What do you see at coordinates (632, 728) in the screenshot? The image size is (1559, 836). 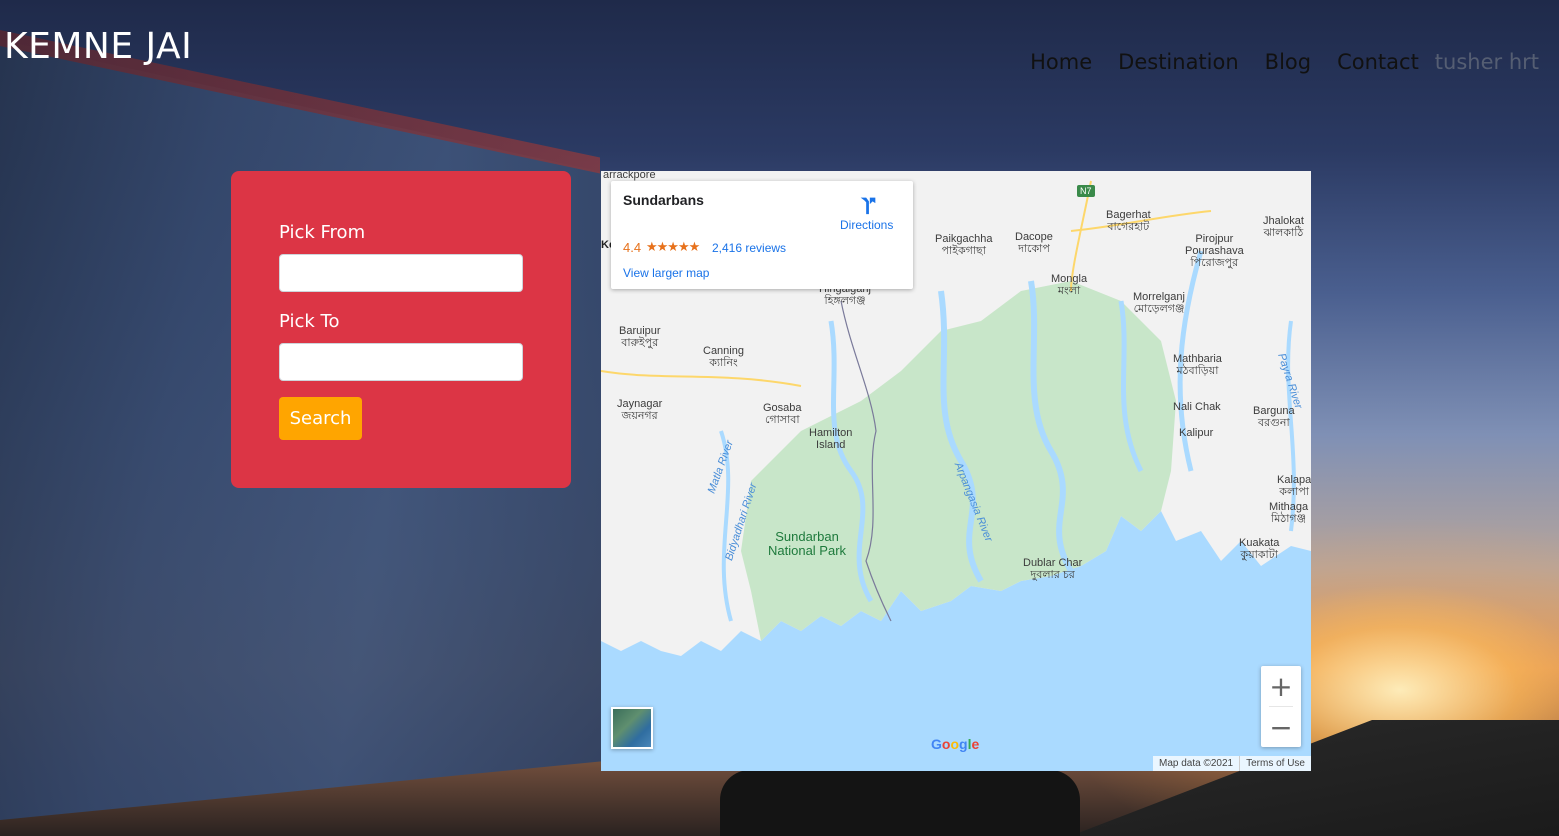 I see `satellite-toggle-button` at bounding box center [632, 728].